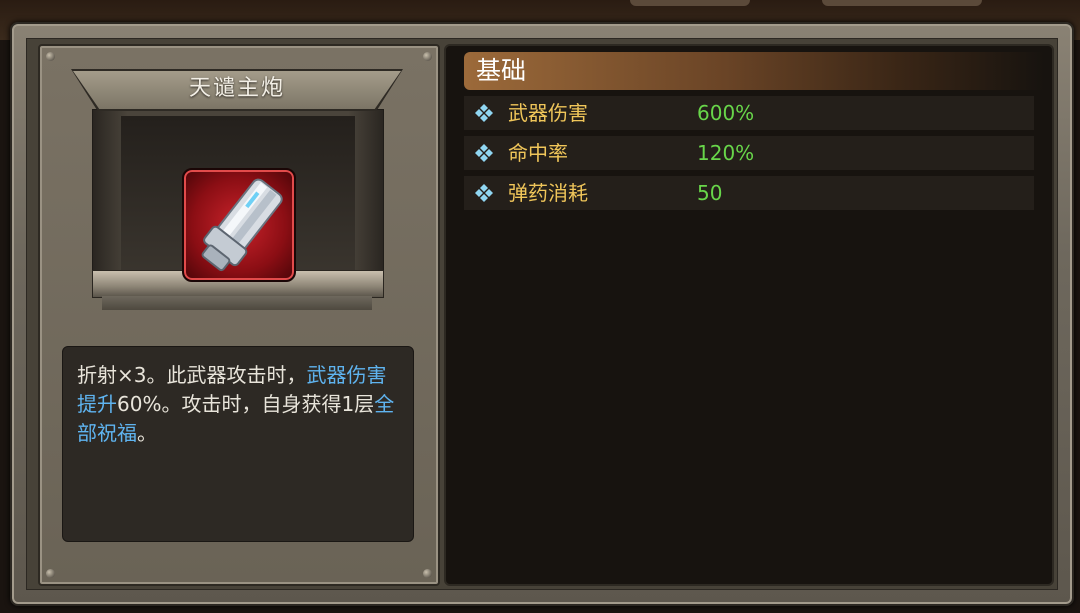 The image size is (1080, 613). I want to click on display-shelf-base, so click(237, 303).